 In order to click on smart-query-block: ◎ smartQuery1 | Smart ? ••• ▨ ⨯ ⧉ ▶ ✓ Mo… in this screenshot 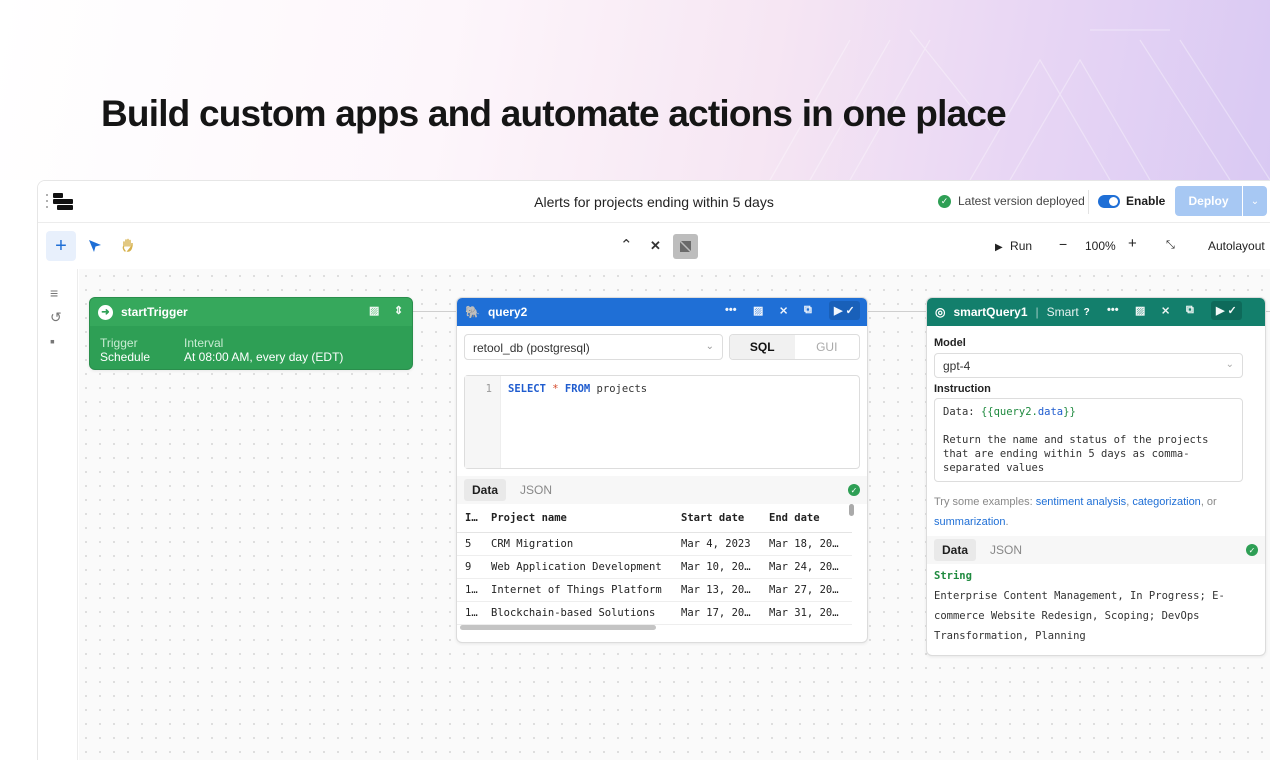, I will do `click(1096, 476)`.